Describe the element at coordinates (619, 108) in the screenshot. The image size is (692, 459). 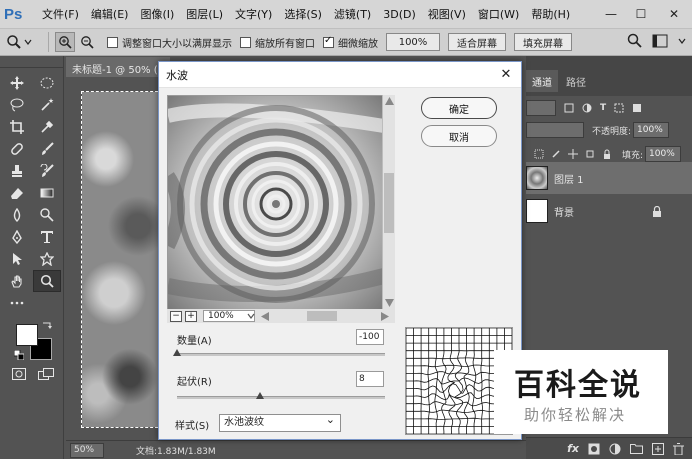
I see `filter-shape-icon` at that location.